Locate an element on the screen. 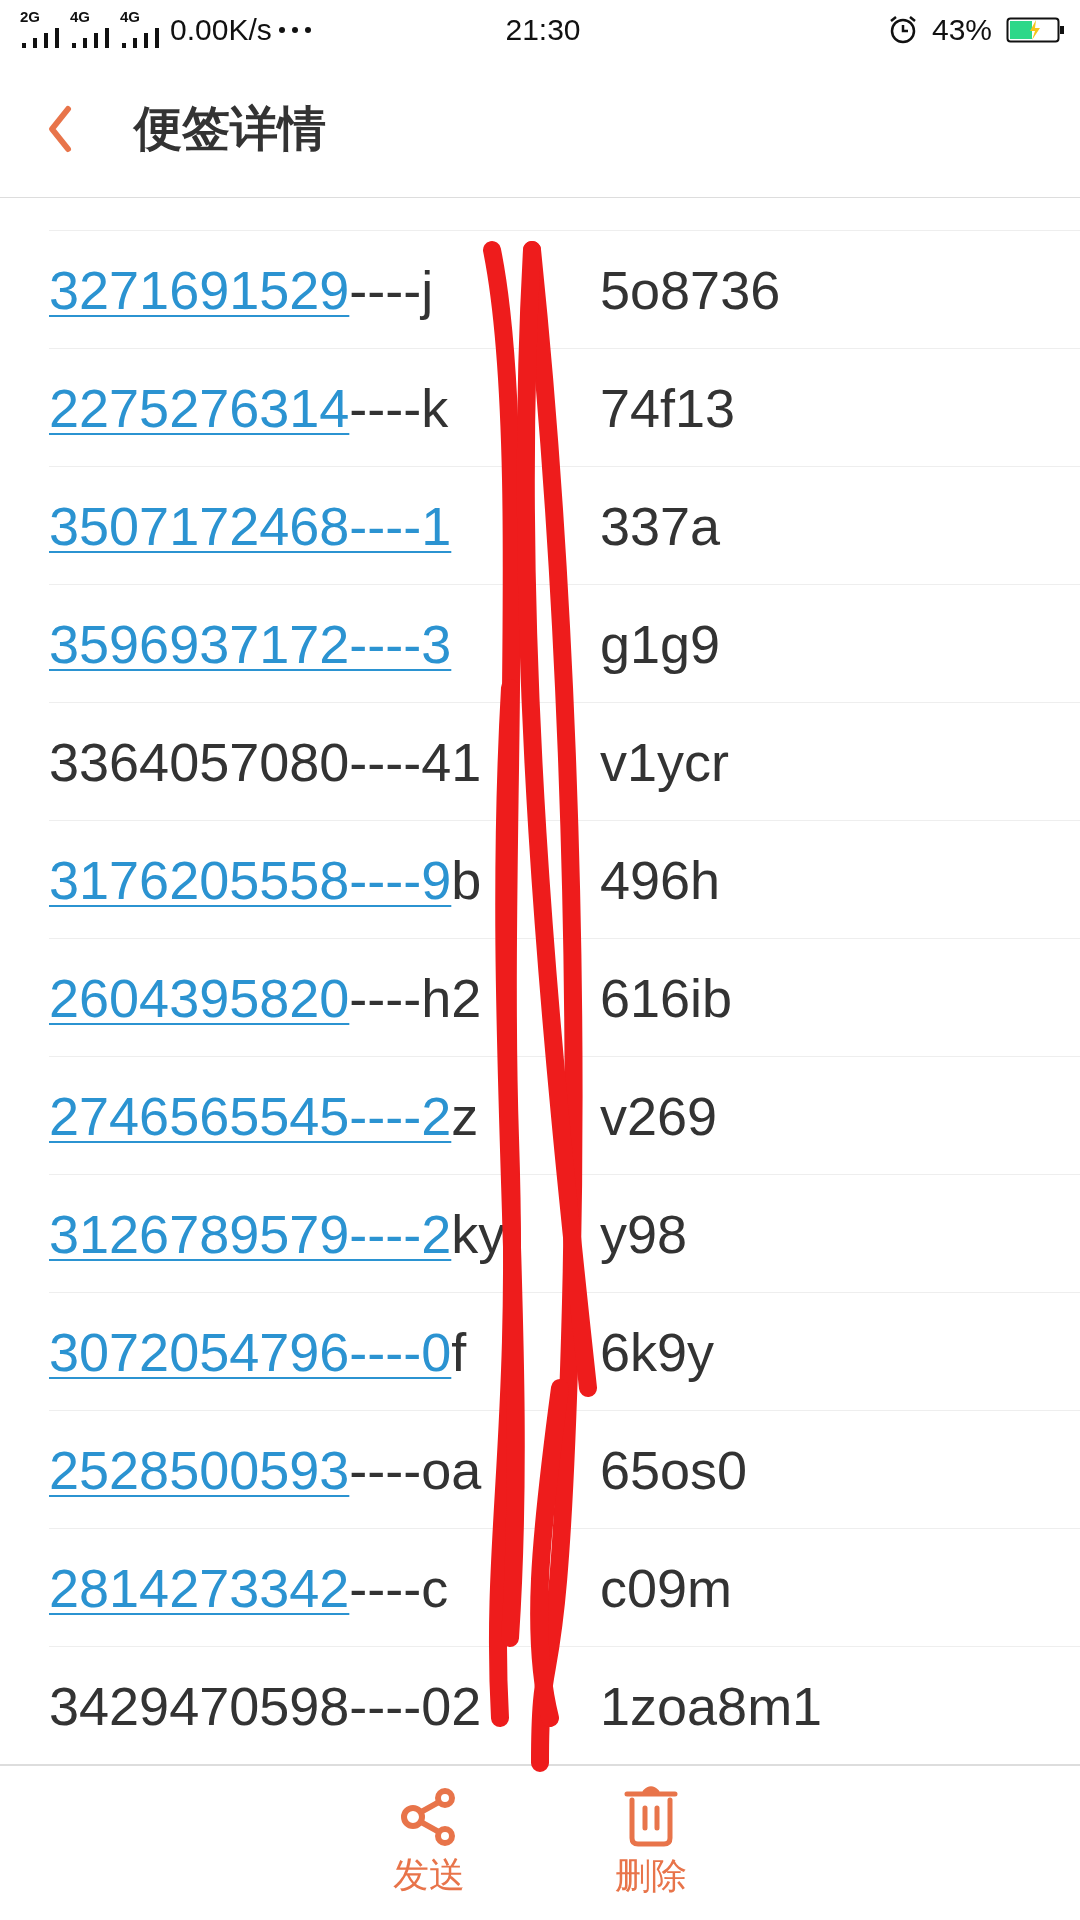 The height and width of the screenshot is (1920, 1080). row-text: y98 is located at coordinates (644, 1233).